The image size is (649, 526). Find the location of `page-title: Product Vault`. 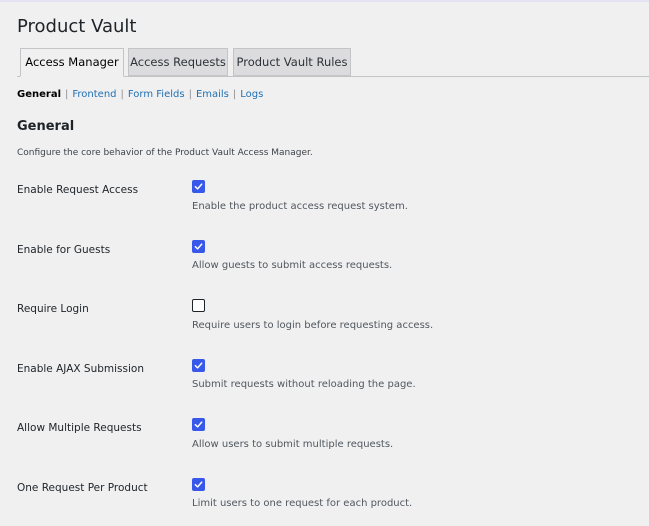

page-title: Product Vault is located at coordinates (77, 26).